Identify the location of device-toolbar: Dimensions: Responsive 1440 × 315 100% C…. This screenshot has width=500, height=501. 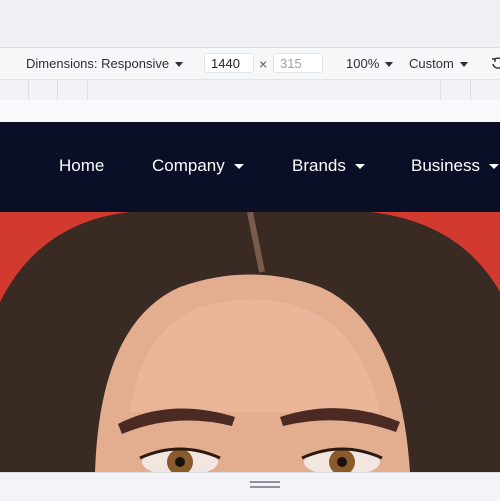
(250, 63).